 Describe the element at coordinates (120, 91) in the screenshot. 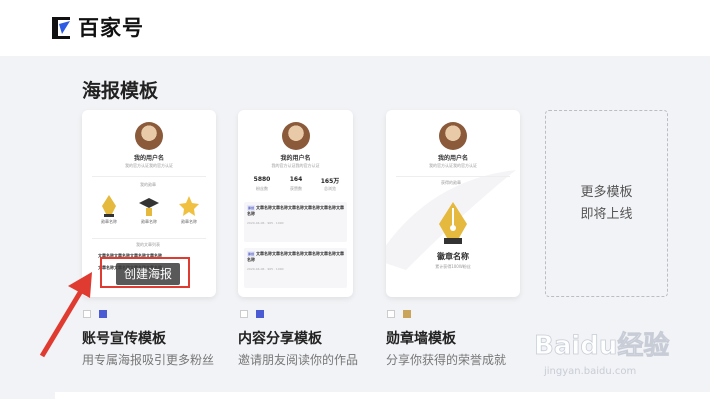

I see `section-title: 海报模板` at that location.